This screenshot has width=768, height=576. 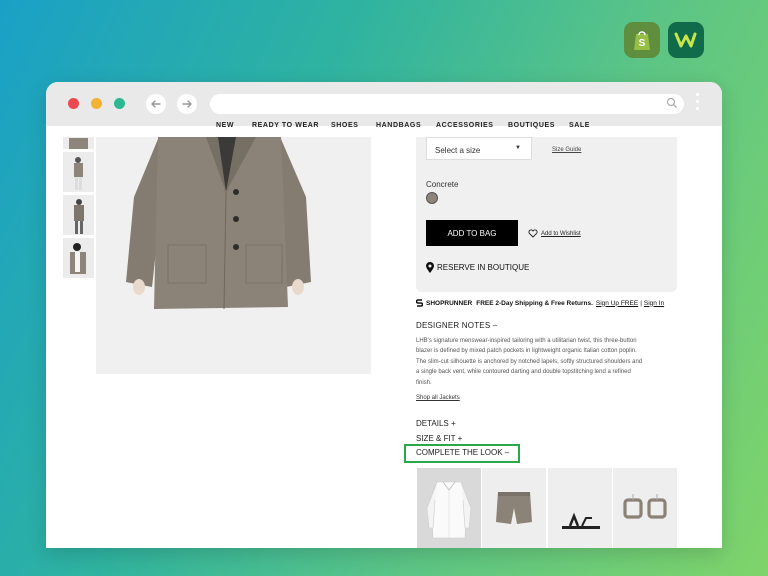 I want to click on look-item-shorts, so click(x=514, y=508).